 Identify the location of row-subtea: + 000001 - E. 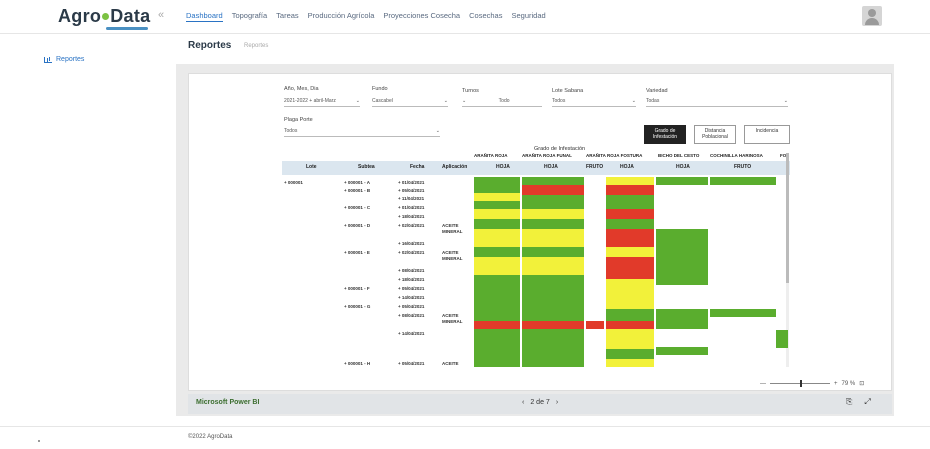
(357, 252).